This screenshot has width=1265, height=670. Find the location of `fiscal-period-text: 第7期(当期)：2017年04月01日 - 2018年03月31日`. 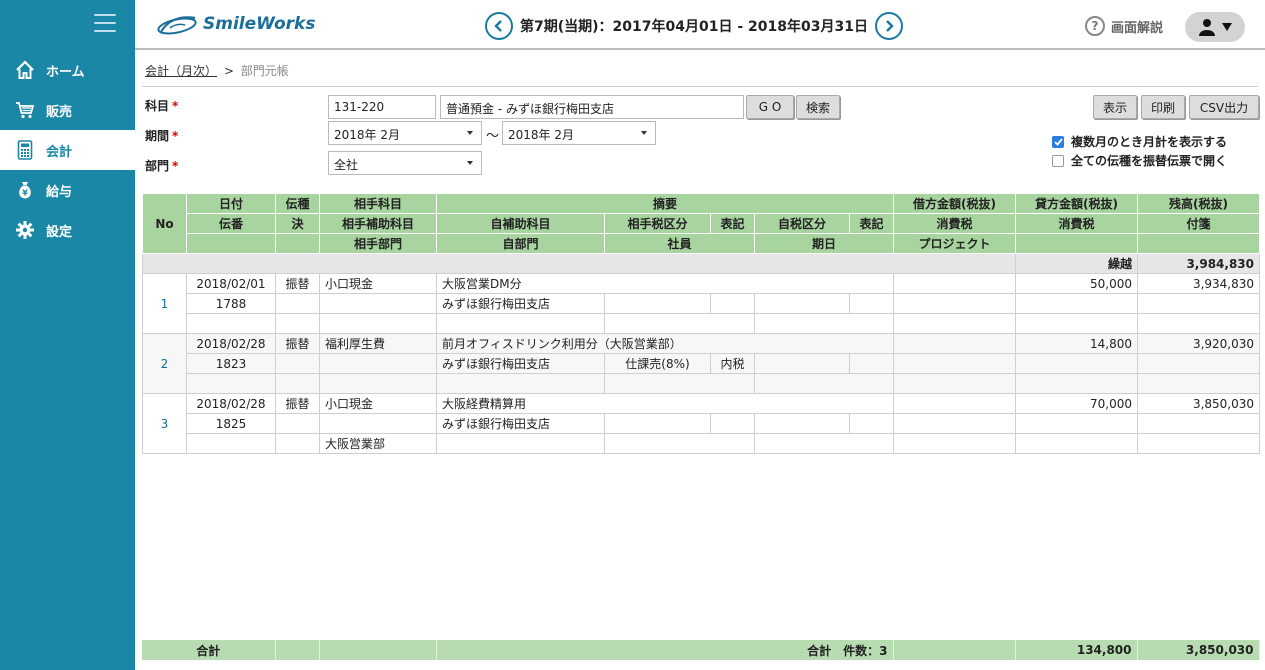

fiscal-period-text: 第7期(当期)：2017年04月01日 - 2018年03月31日 is located at coordinates (694, 27).